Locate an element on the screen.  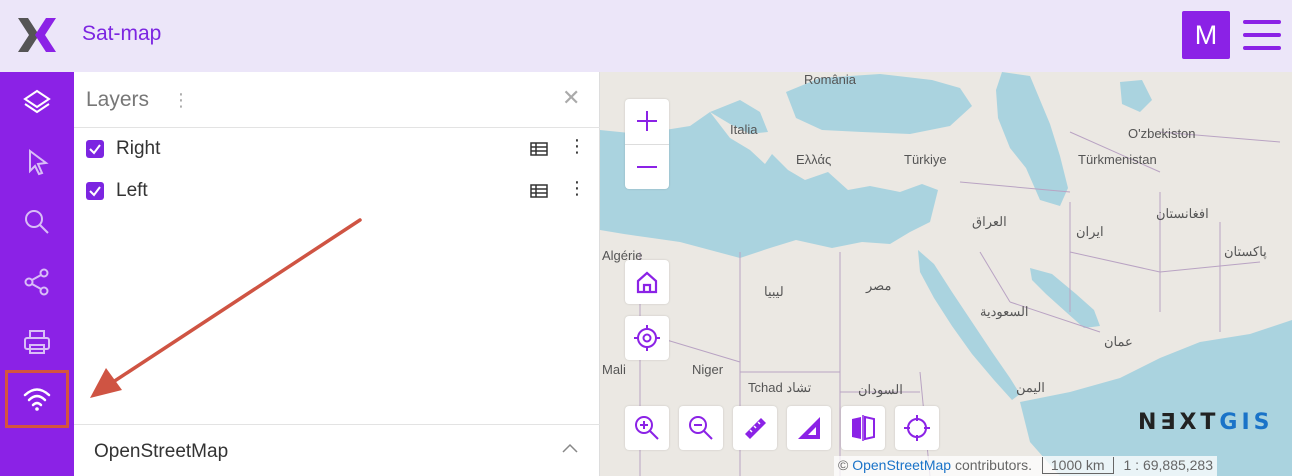
map-label: Italia is located at coordinates (744, 129).